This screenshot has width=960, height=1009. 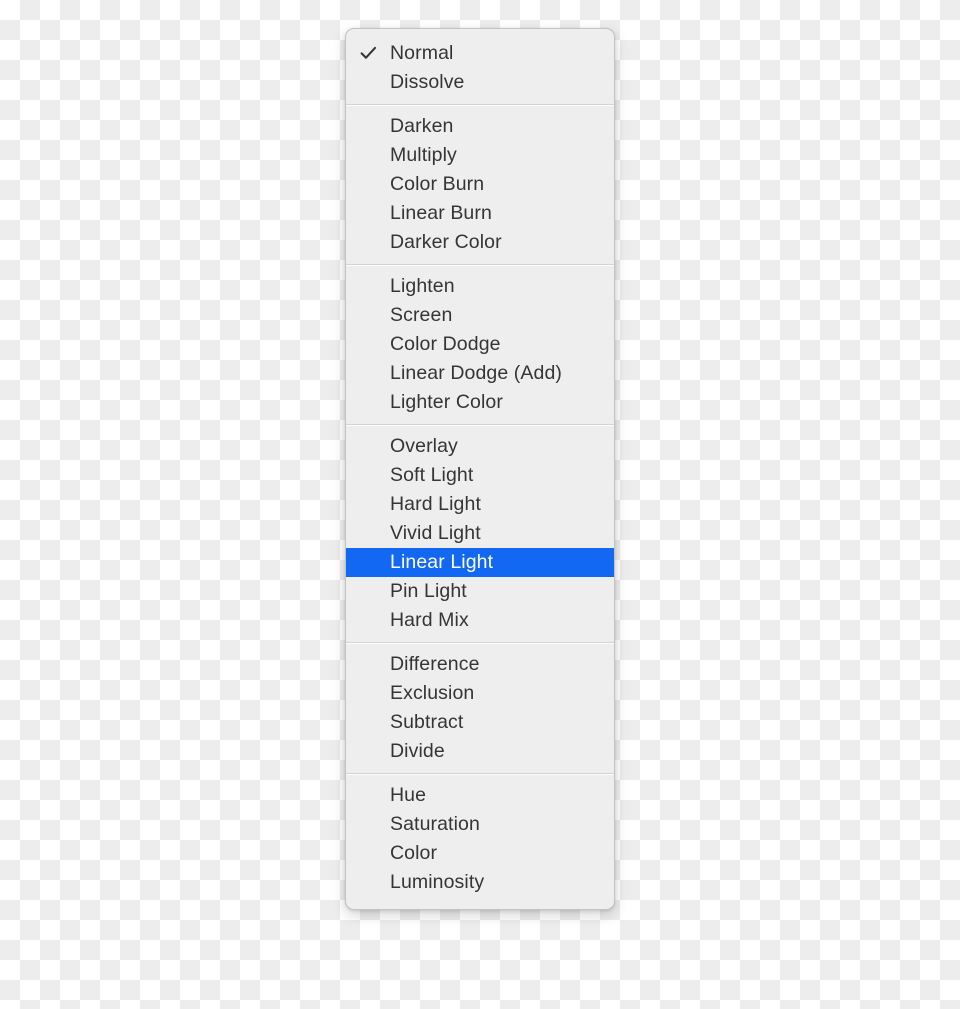 What do you see at coordinates (368, 53) in the screenshot?
I see `checkmark-icon` at bounding box center [368, 53].